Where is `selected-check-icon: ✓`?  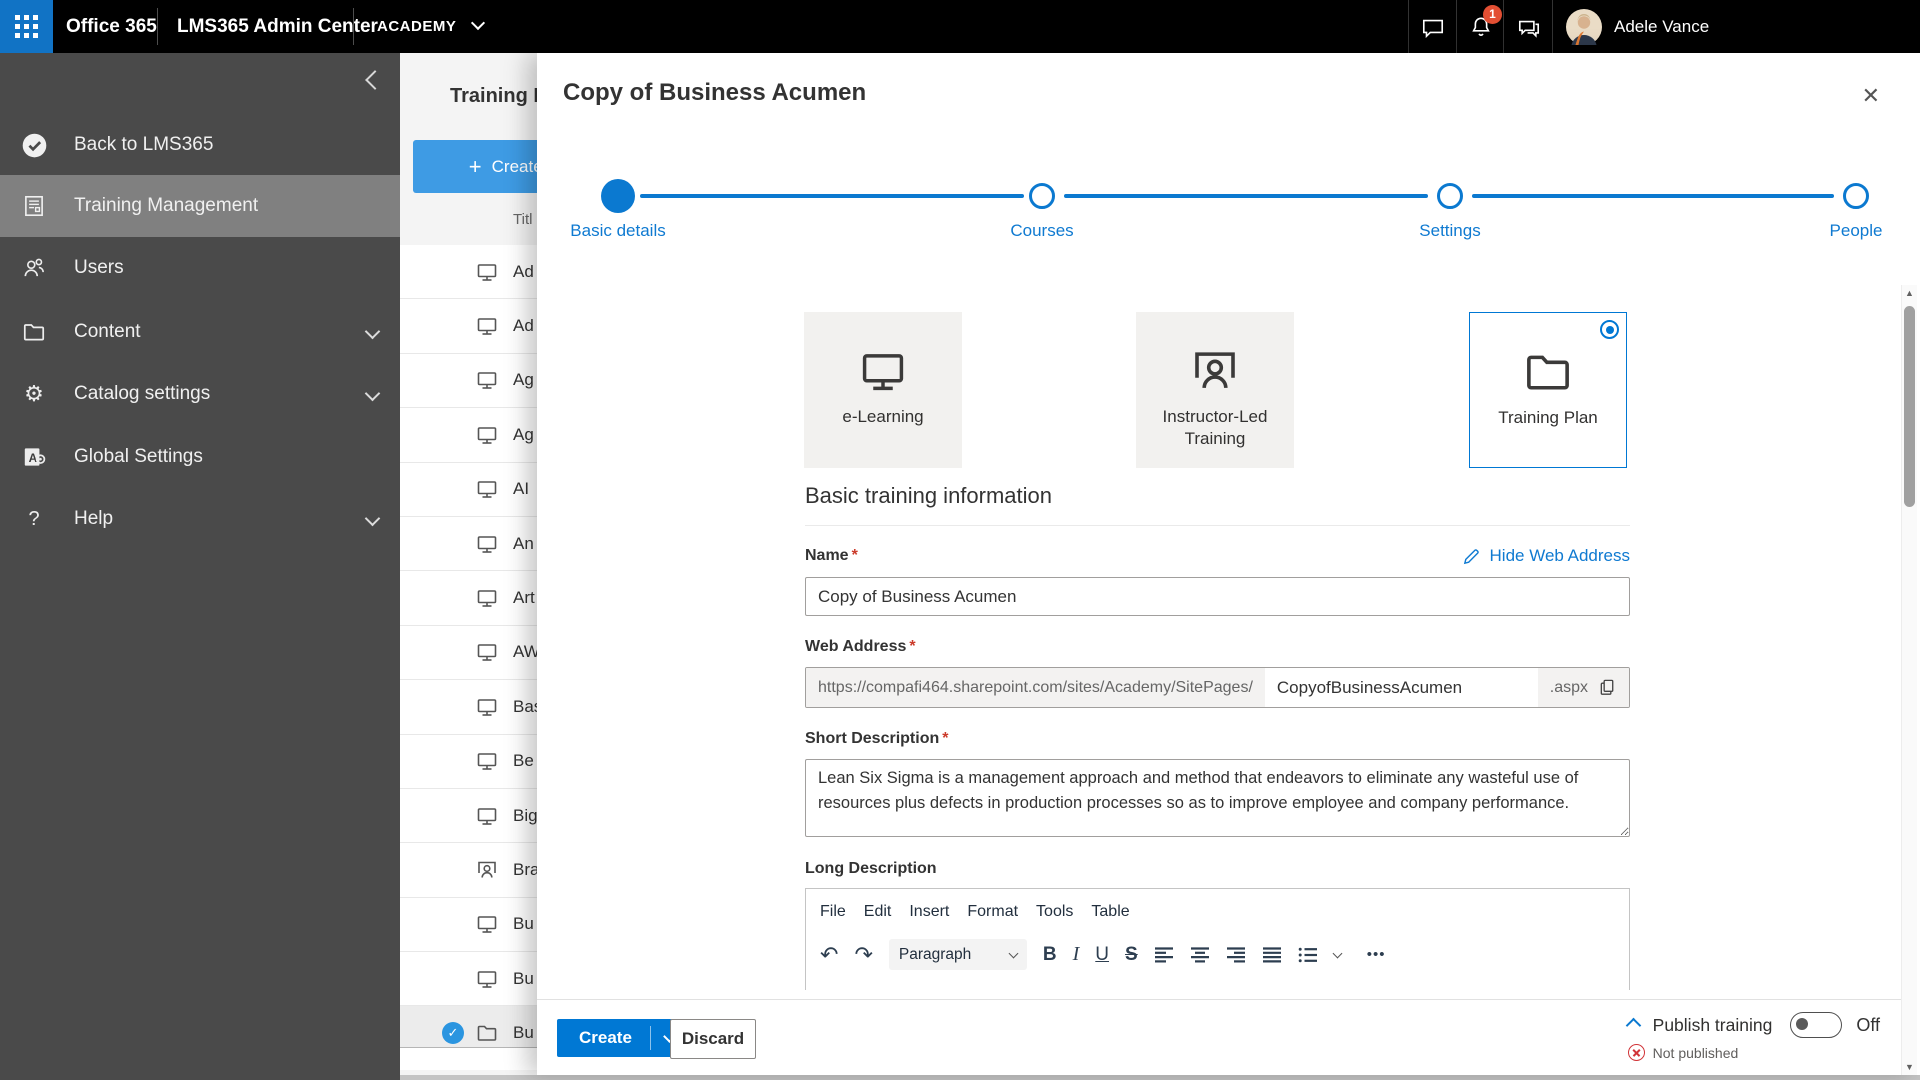 selected-check-icon: ✓ is located at coordinates (453, 1033).